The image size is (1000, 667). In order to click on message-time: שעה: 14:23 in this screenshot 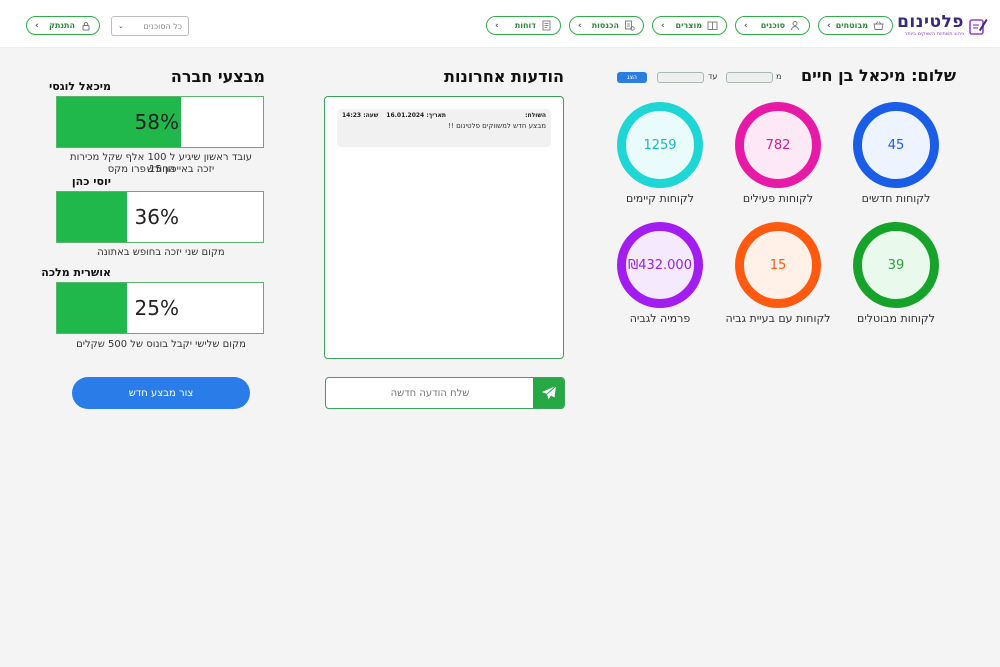, I will do `click(360, 115)`.